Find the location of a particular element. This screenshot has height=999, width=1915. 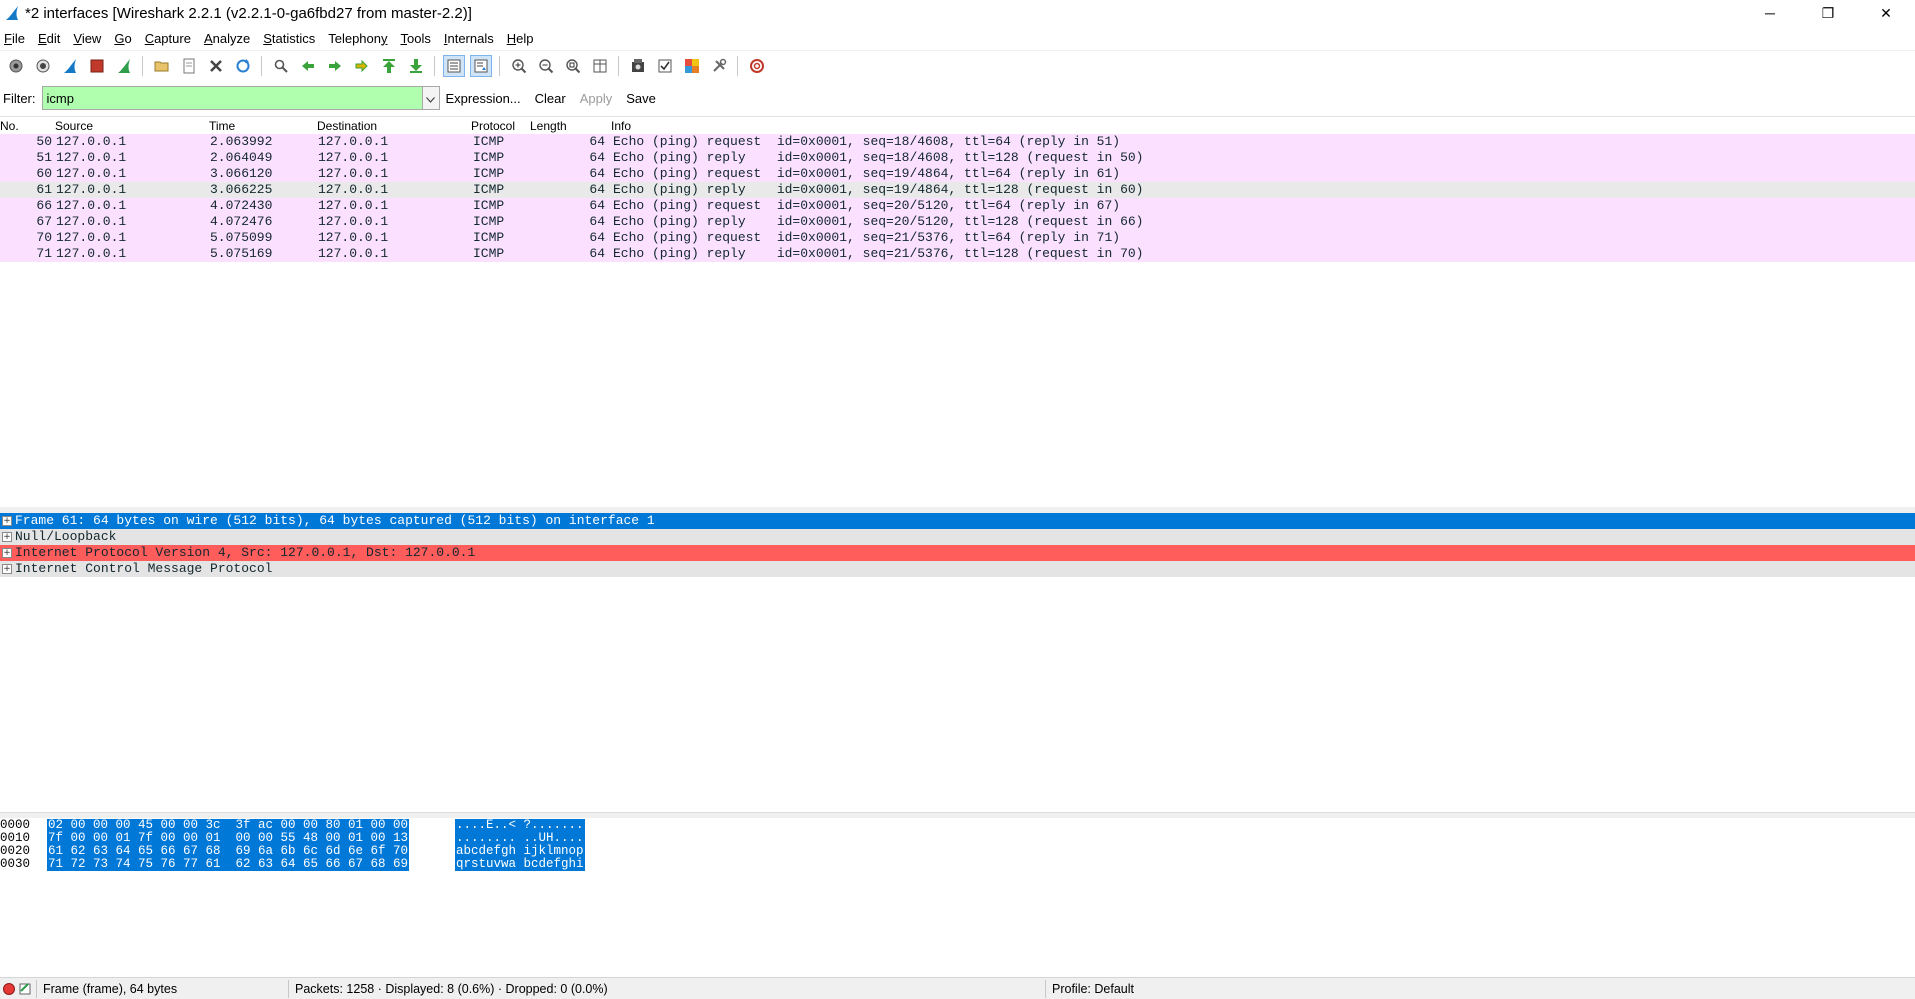

zoom-out-icon is located at coordinates (546, 66).